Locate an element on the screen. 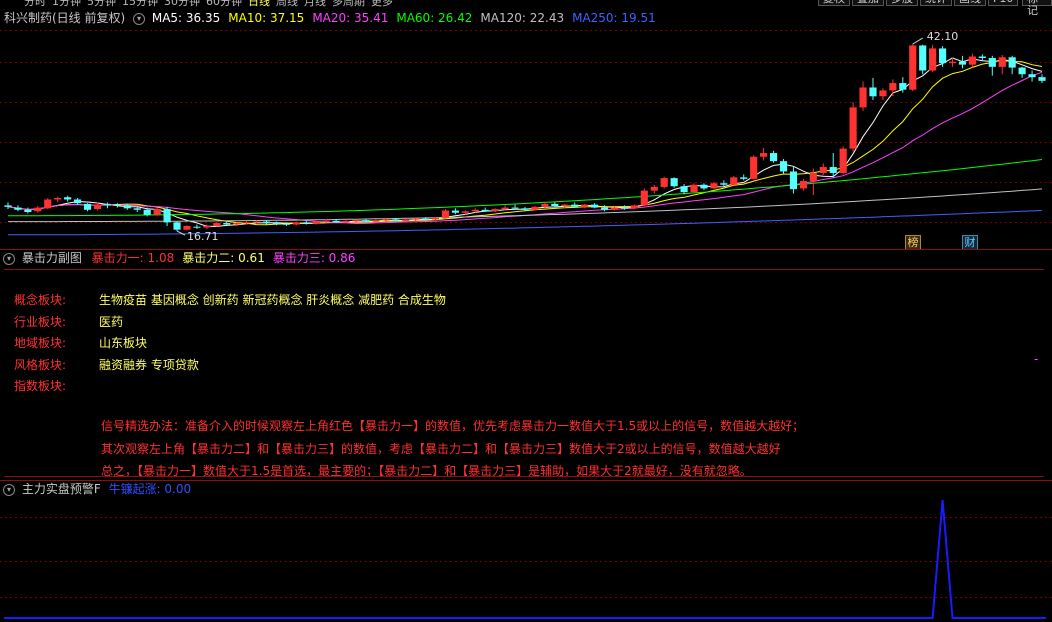  indicator2-title: 主力实盘预警F is located at coordinates (61, 489).